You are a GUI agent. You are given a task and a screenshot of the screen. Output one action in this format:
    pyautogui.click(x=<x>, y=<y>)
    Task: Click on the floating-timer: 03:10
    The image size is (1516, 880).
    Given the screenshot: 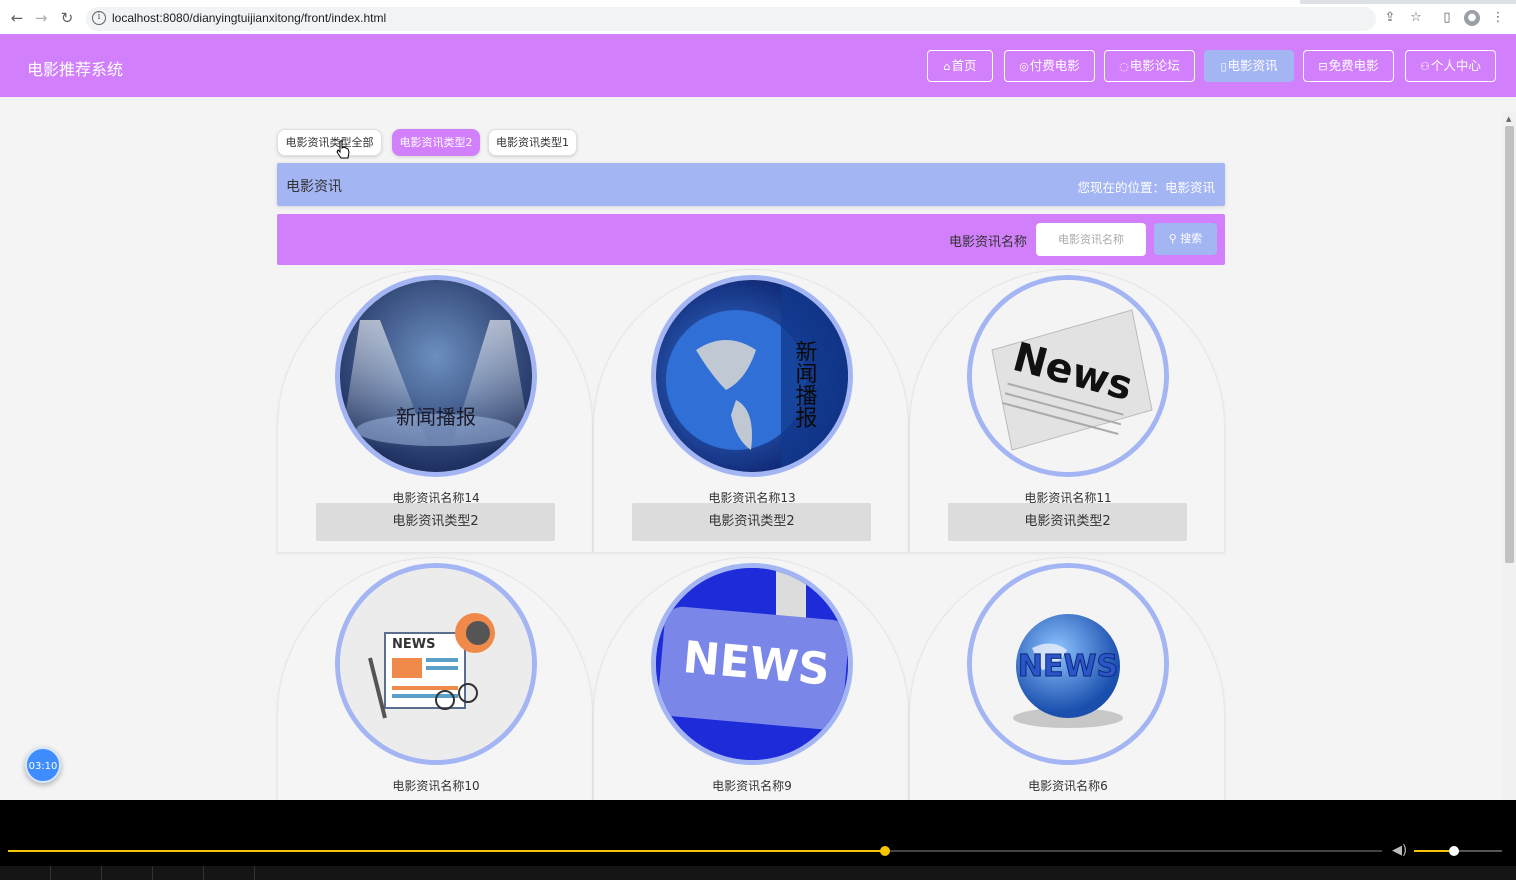 What is the action you would take?
    pyautogui.click(x=43, y=765)
    